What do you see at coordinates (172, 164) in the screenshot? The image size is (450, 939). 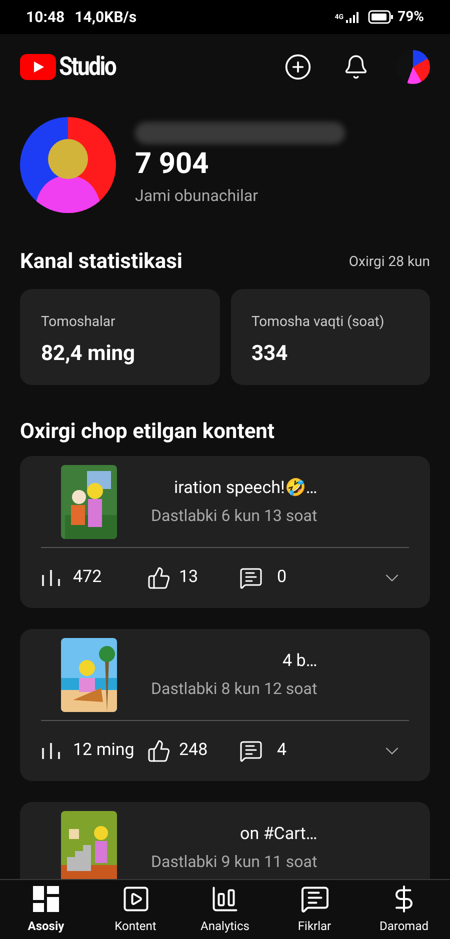 I see `subscriber-count: 7 904` at bounding box center [172, 164].